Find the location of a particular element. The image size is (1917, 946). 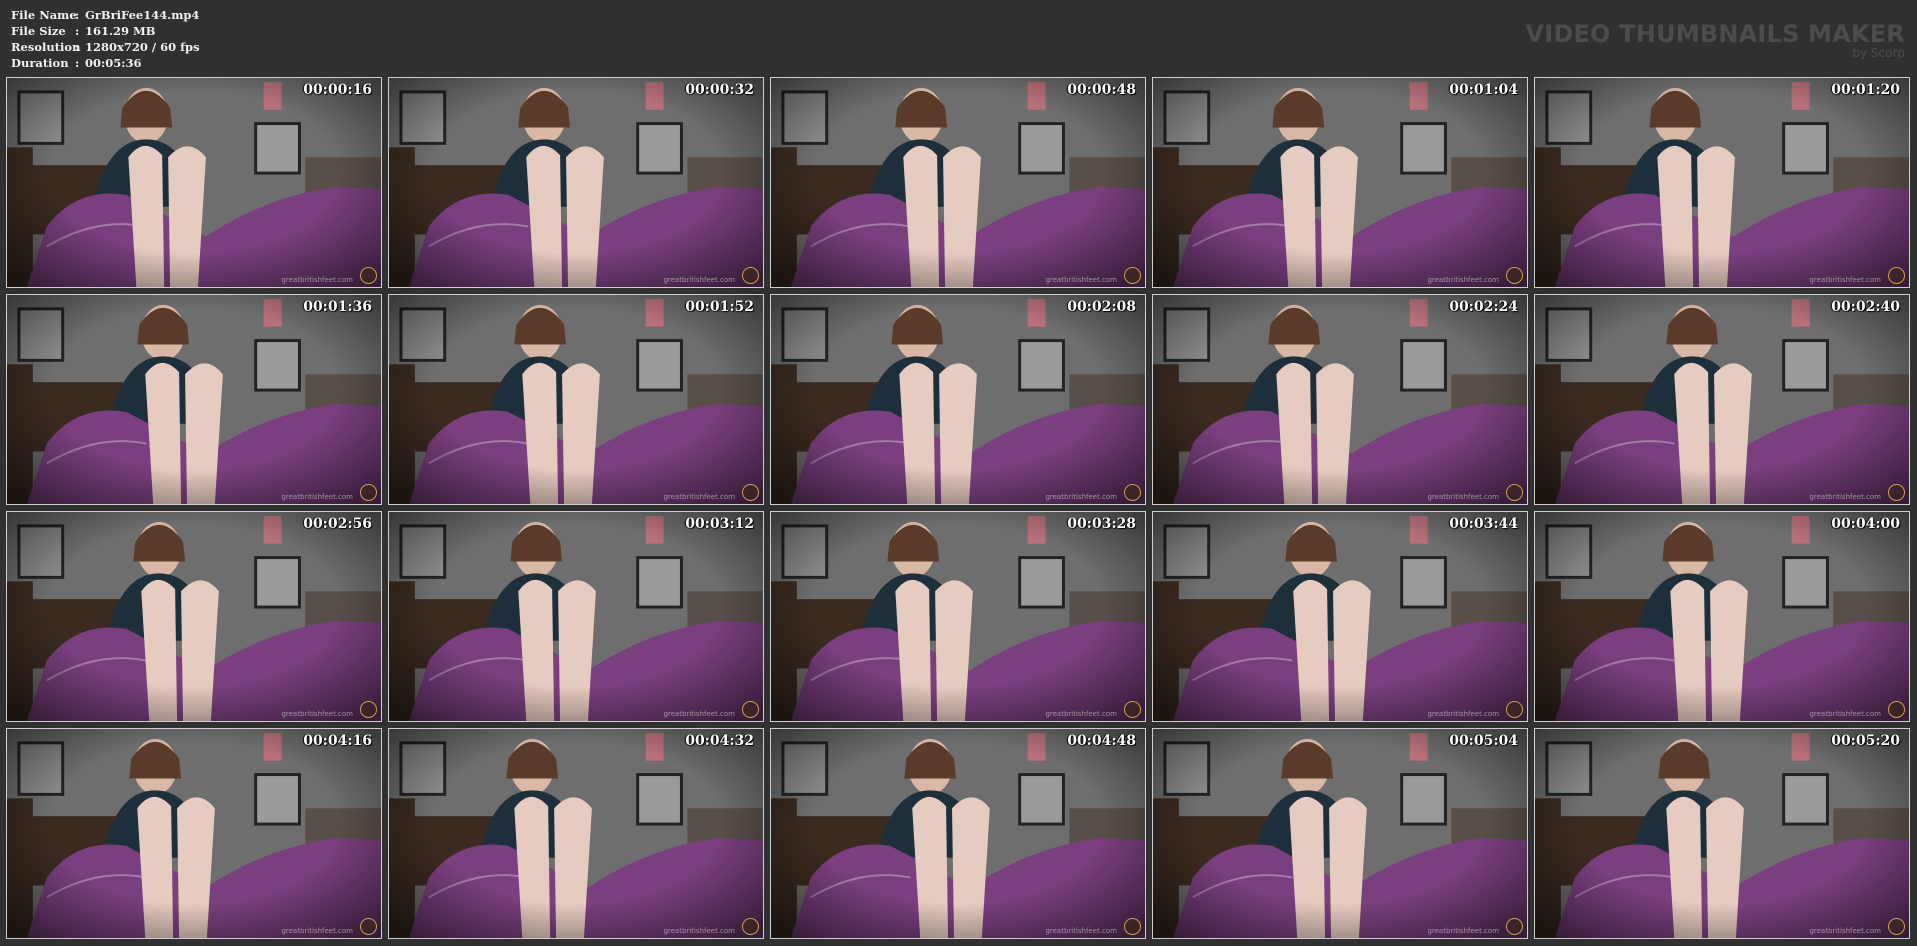

video-thumbnail: 00:00:32 greatbritishfeet.com is located at coordinates (576, 182).